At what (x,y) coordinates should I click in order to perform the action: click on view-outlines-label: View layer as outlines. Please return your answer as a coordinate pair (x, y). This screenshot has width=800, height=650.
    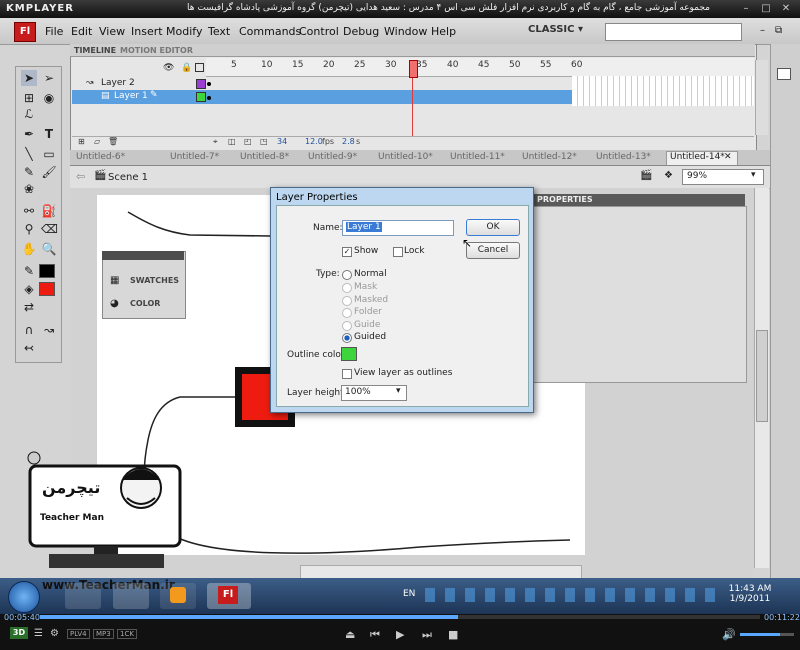
    Looking at the image, I should click on (403, 373).